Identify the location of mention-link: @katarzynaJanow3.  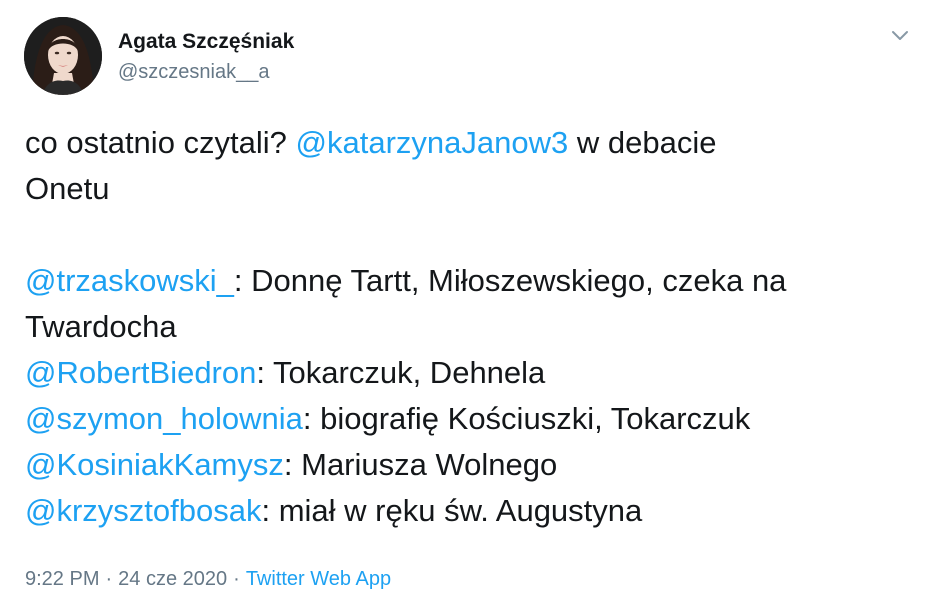
(432, 142).